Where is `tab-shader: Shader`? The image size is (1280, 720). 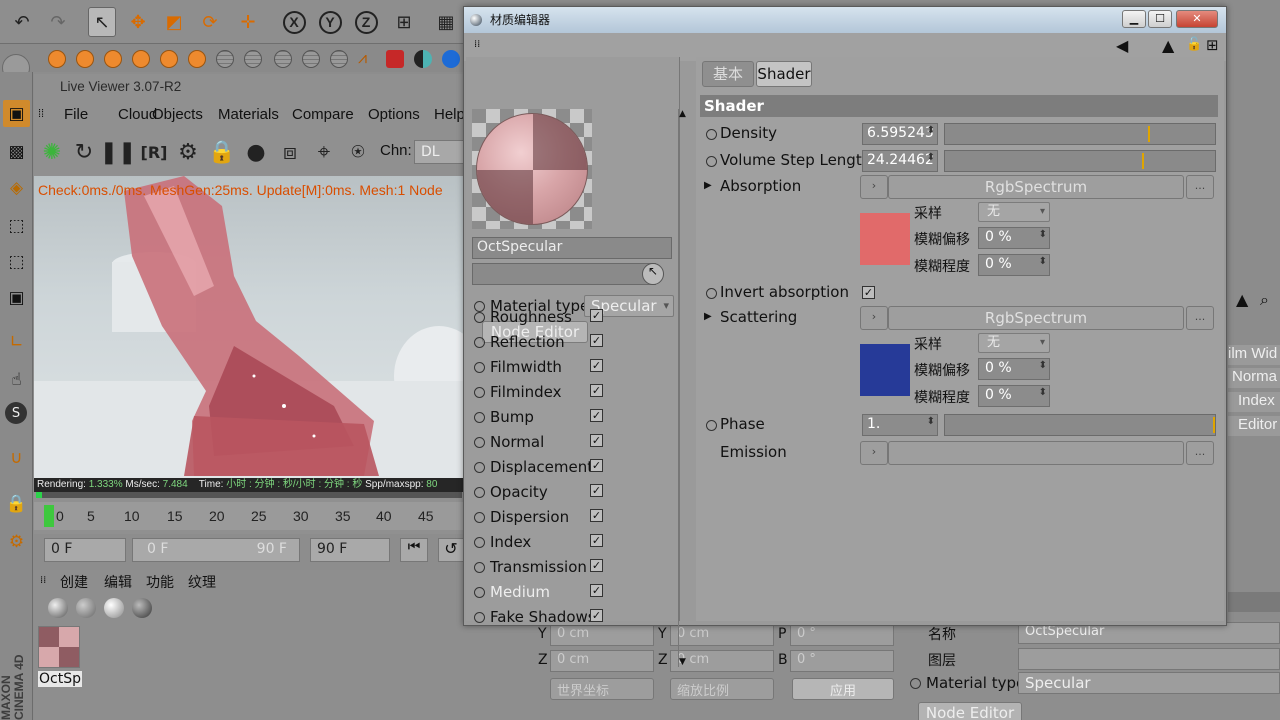 tab-shader: Shader is located at coordinates (784, 74).